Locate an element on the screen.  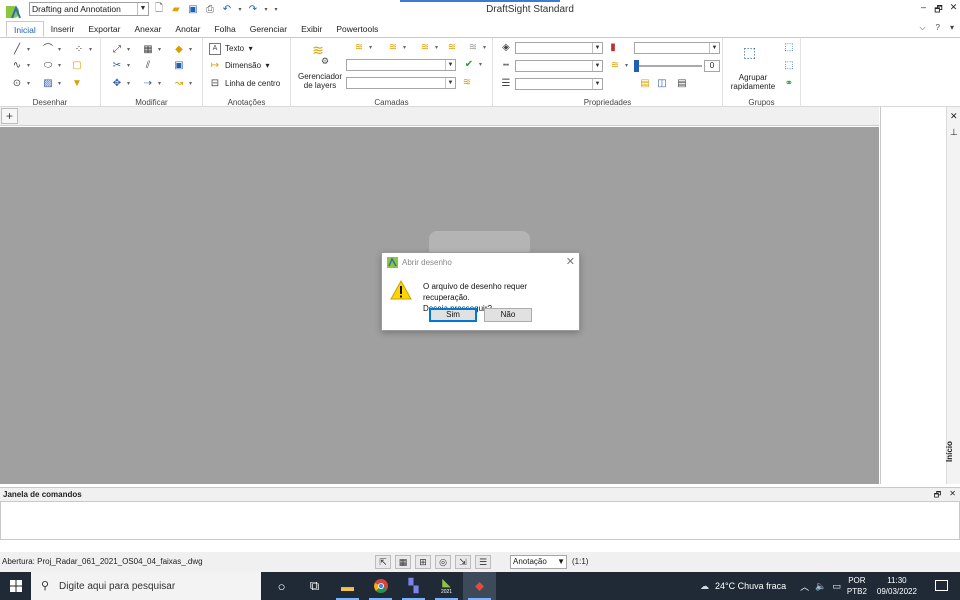
properties-panel-icon: ▤ is located at coordinates (682, 84).